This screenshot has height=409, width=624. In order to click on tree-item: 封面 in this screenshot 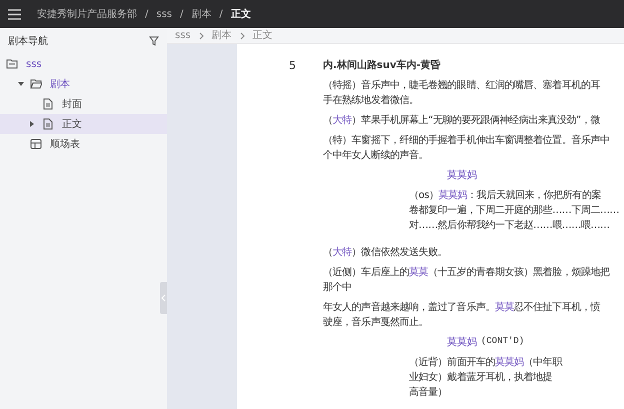, I will do `click(83, 104)`.